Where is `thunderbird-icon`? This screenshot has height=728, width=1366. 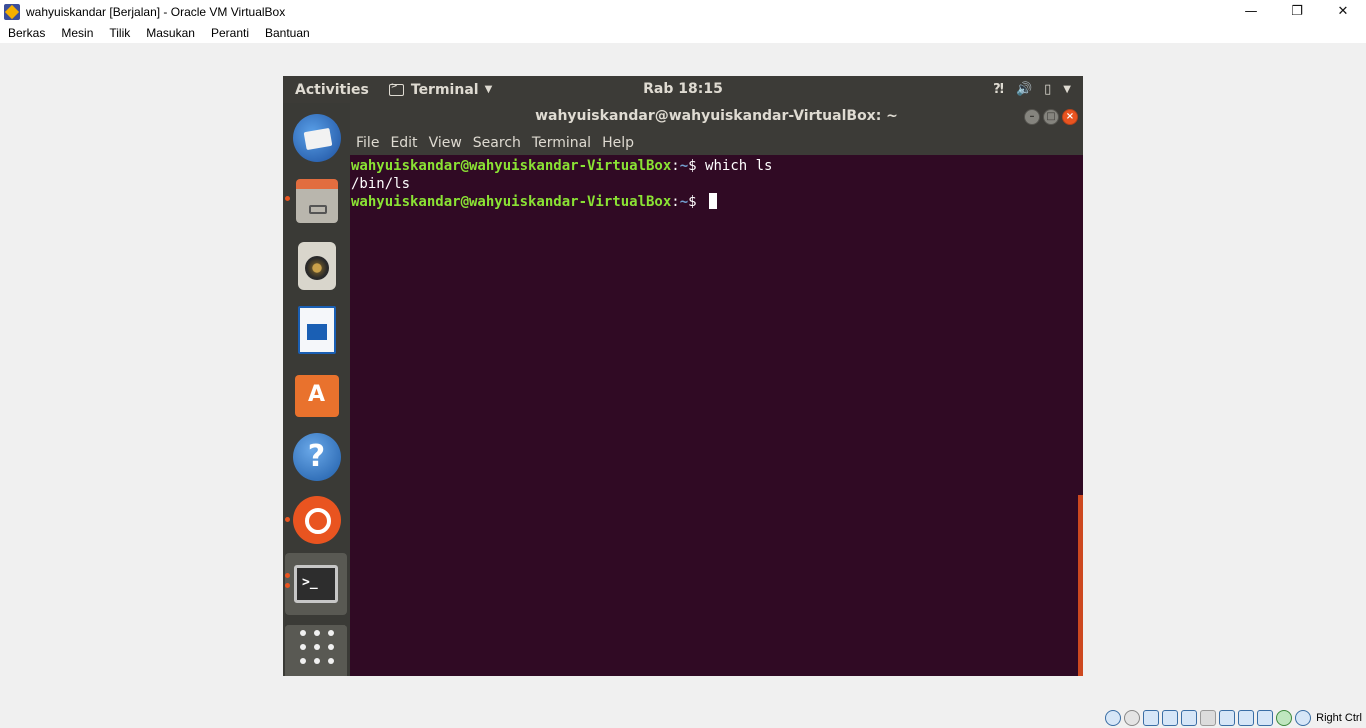
thunderbird-icon is located at coordinates (316, 138).